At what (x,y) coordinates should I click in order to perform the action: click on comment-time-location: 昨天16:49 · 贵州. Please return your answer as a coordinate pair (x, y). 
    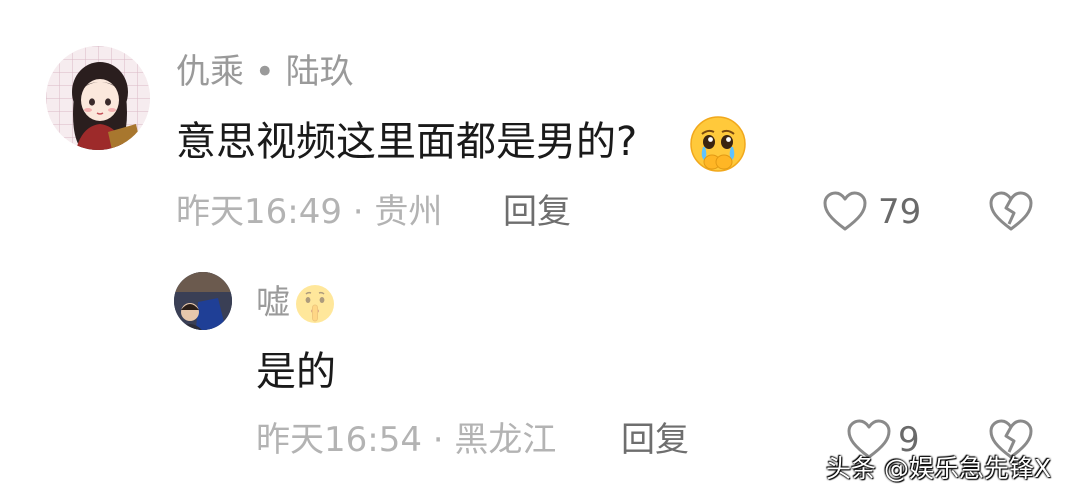
    Looking at the image, I should click on (309, 212).